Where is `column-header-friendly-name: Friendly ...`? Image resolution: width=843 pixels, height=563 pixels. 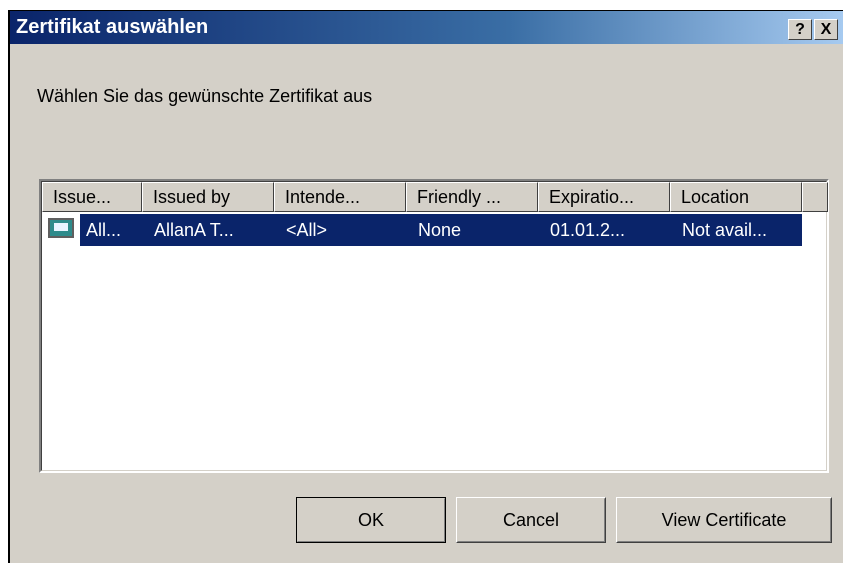 column-header-friendly-name: Friendly ... is located at coordinates (472, 197).